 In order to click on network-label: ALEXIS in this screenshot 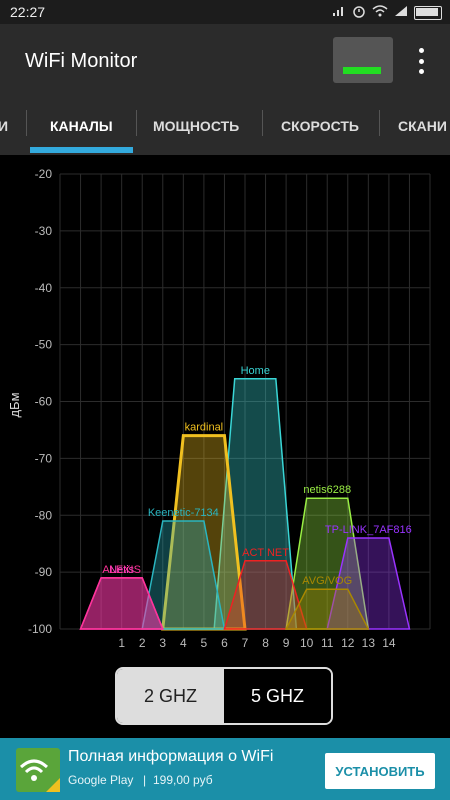, I will do `click(121, 570)`.